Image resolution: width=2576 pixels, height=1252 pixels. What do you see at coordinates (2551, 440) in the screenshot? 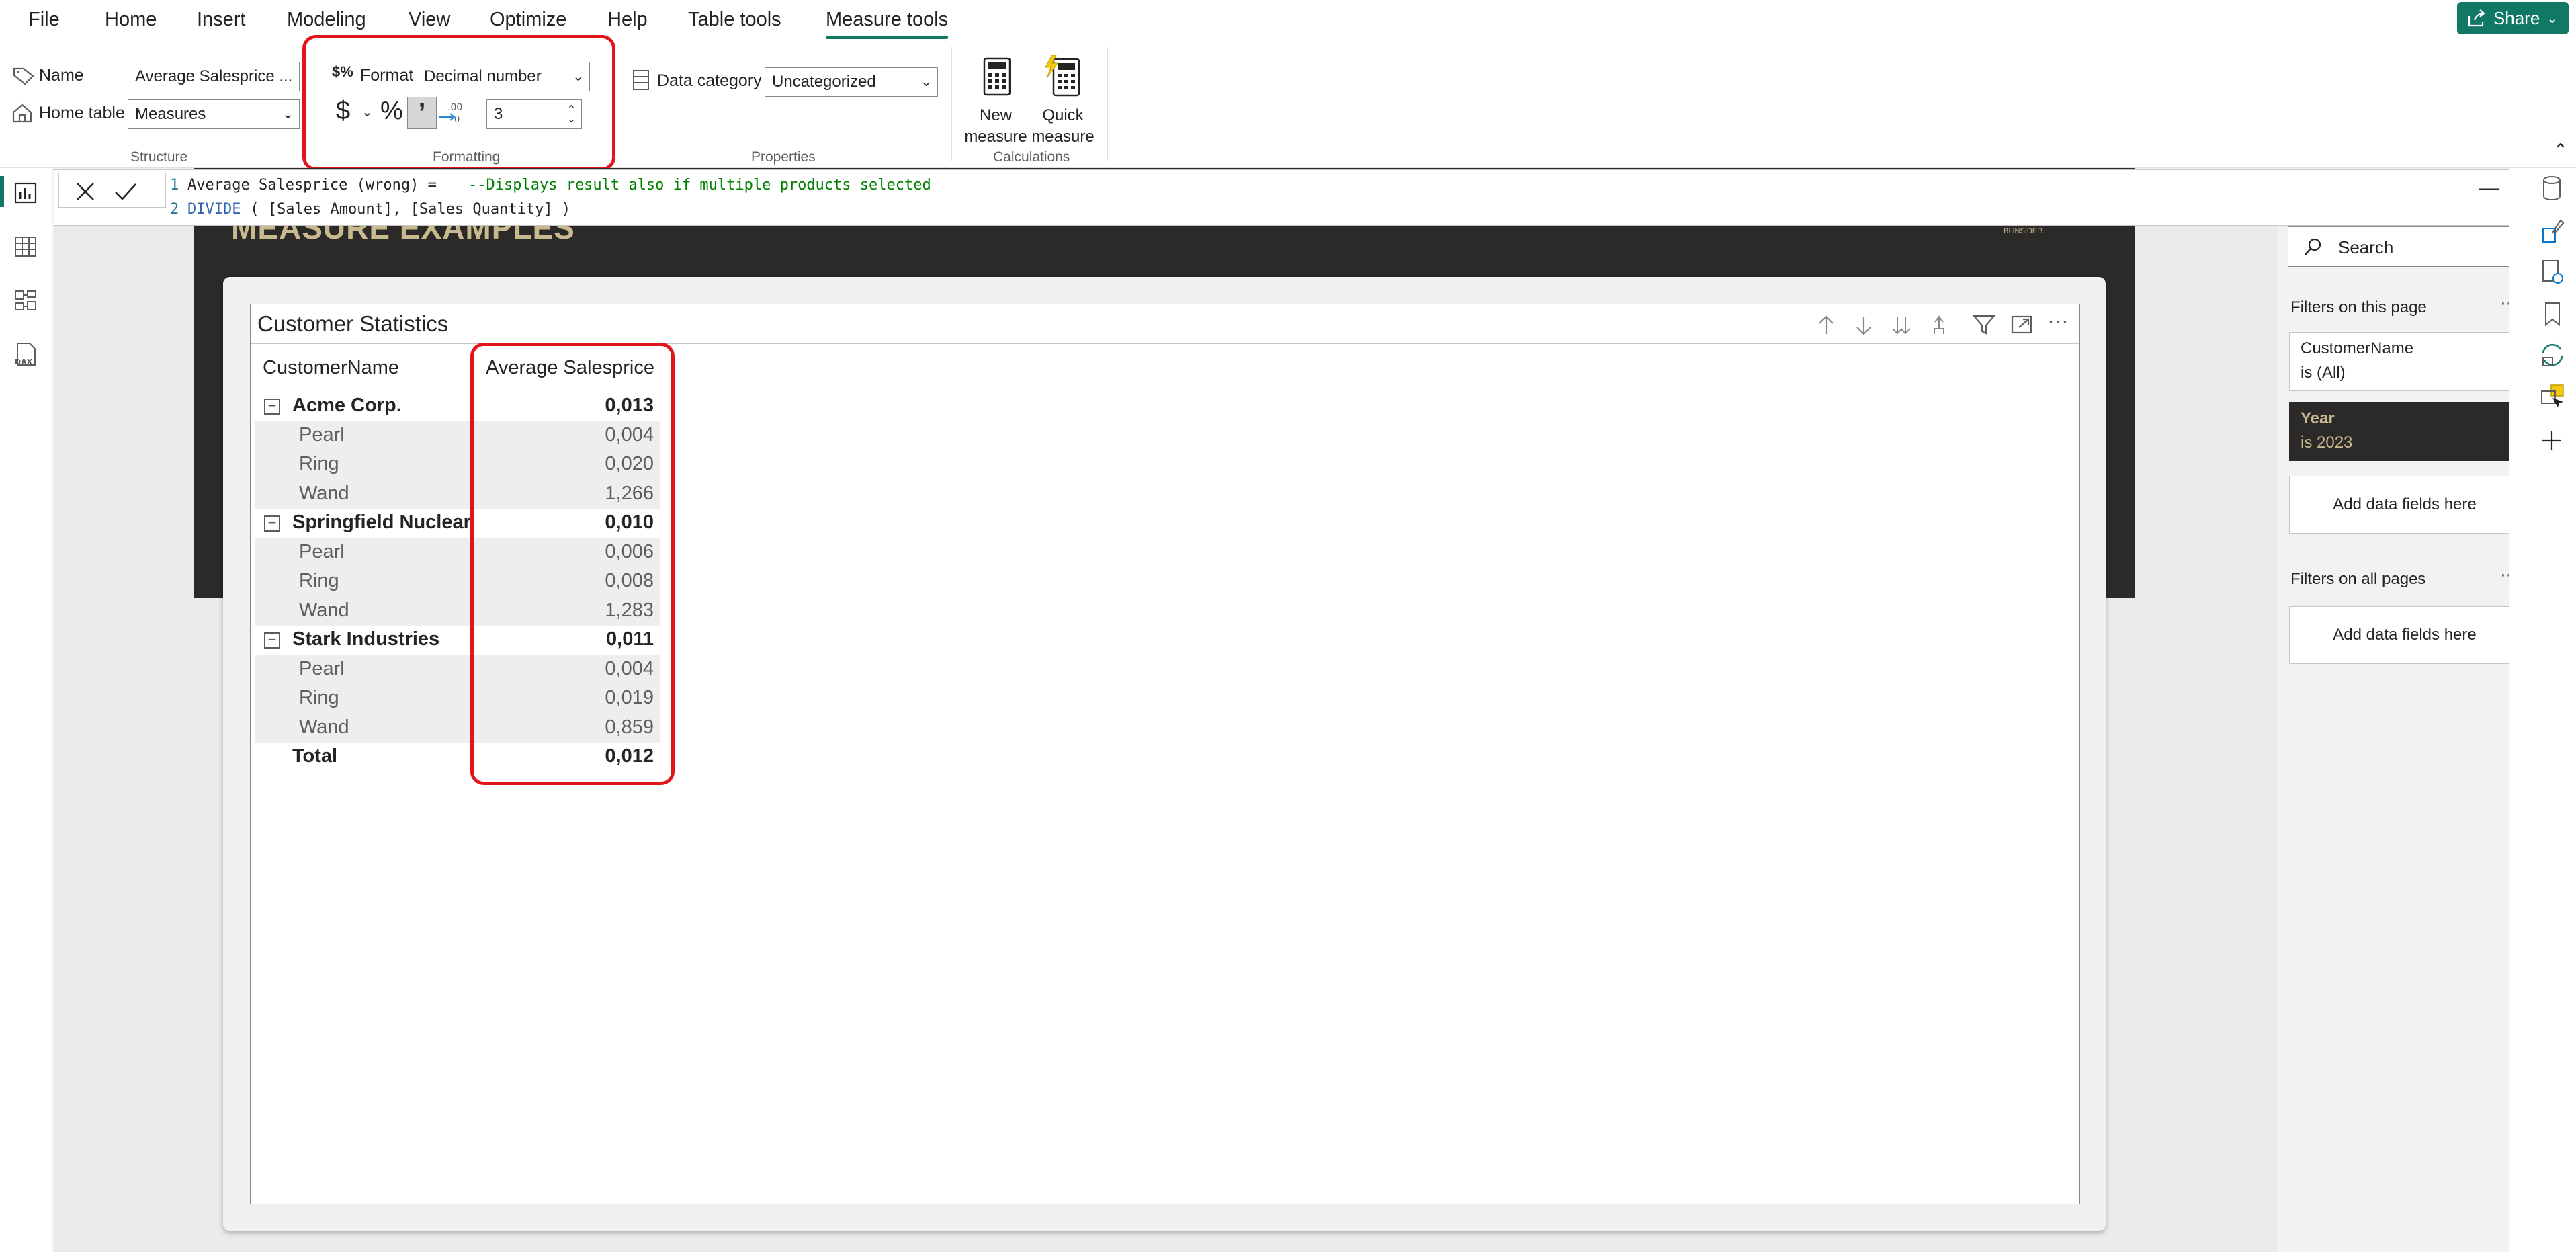
I see `add-pane-icon` at bounding box center [2551, 440].